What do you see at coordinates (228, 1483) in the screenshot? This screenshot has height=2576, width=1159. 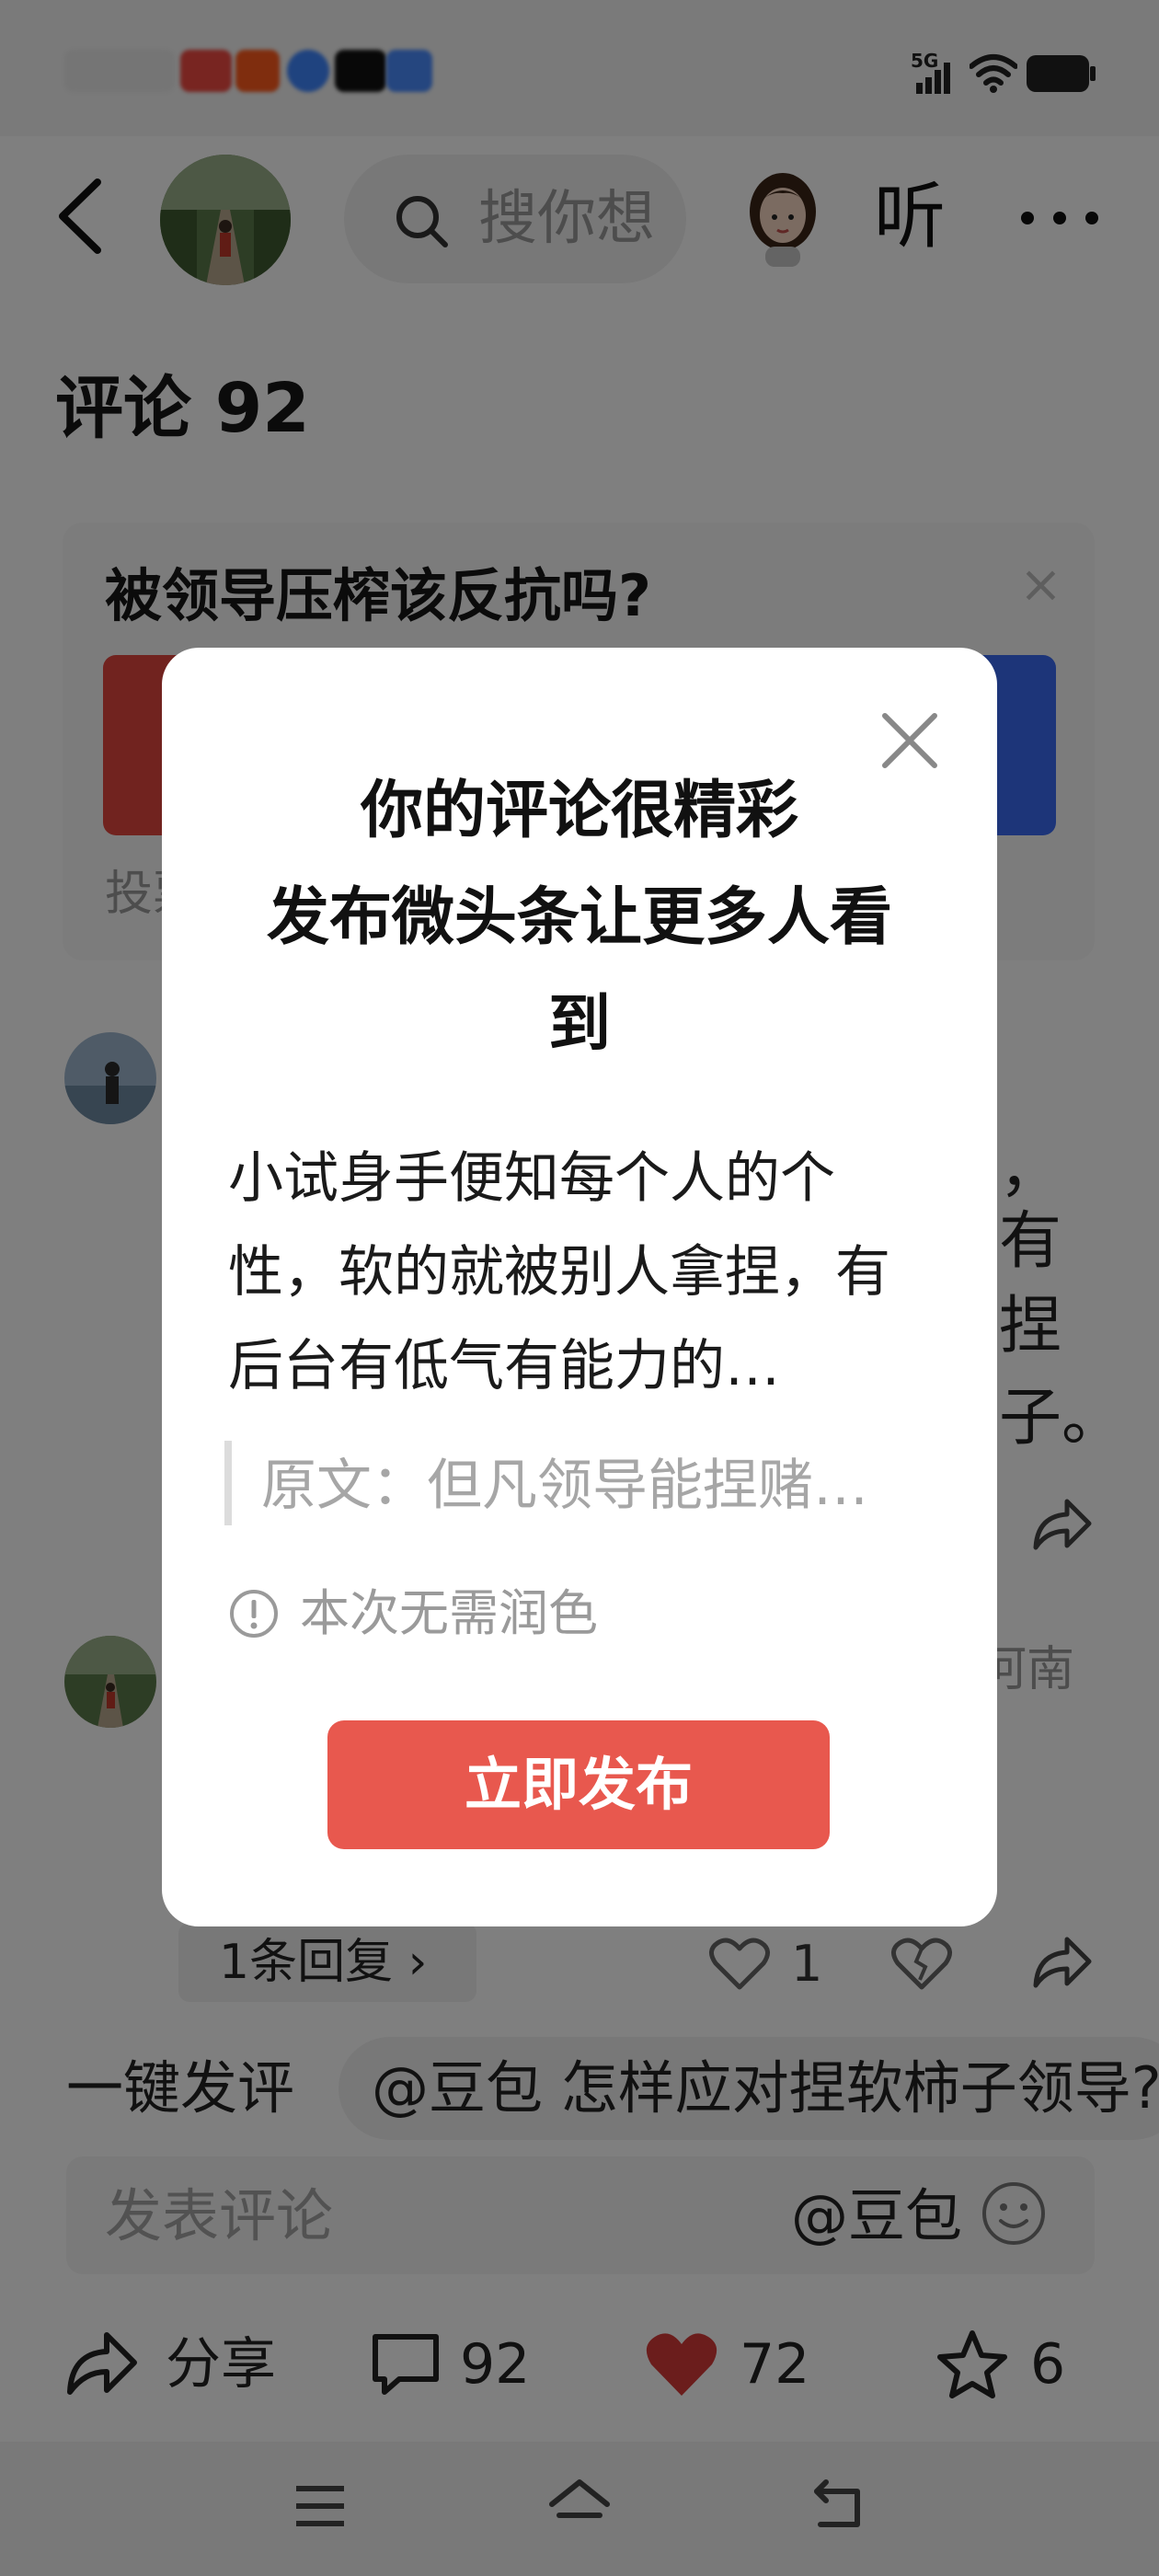 I see `quote-bar` at bounding box center [228, 1483].